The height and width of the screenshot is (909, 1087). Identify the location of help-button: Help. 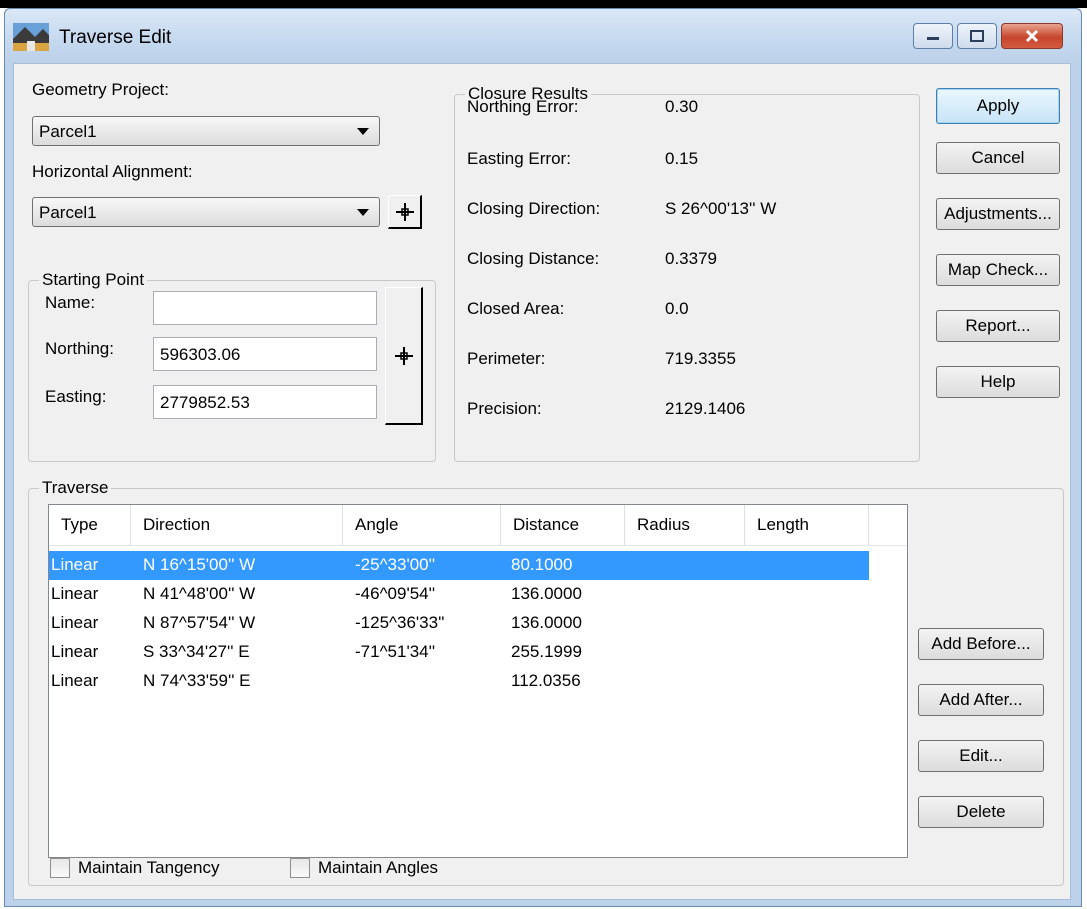
(998, 382).